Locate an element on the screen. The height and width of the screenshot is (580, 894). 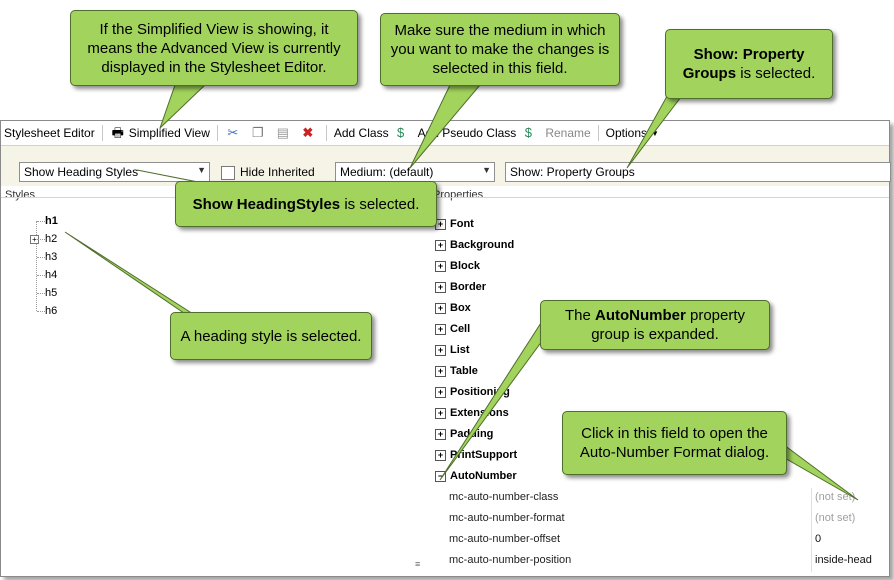
style-item-h1: h1 is located at coordinates (51, 221).